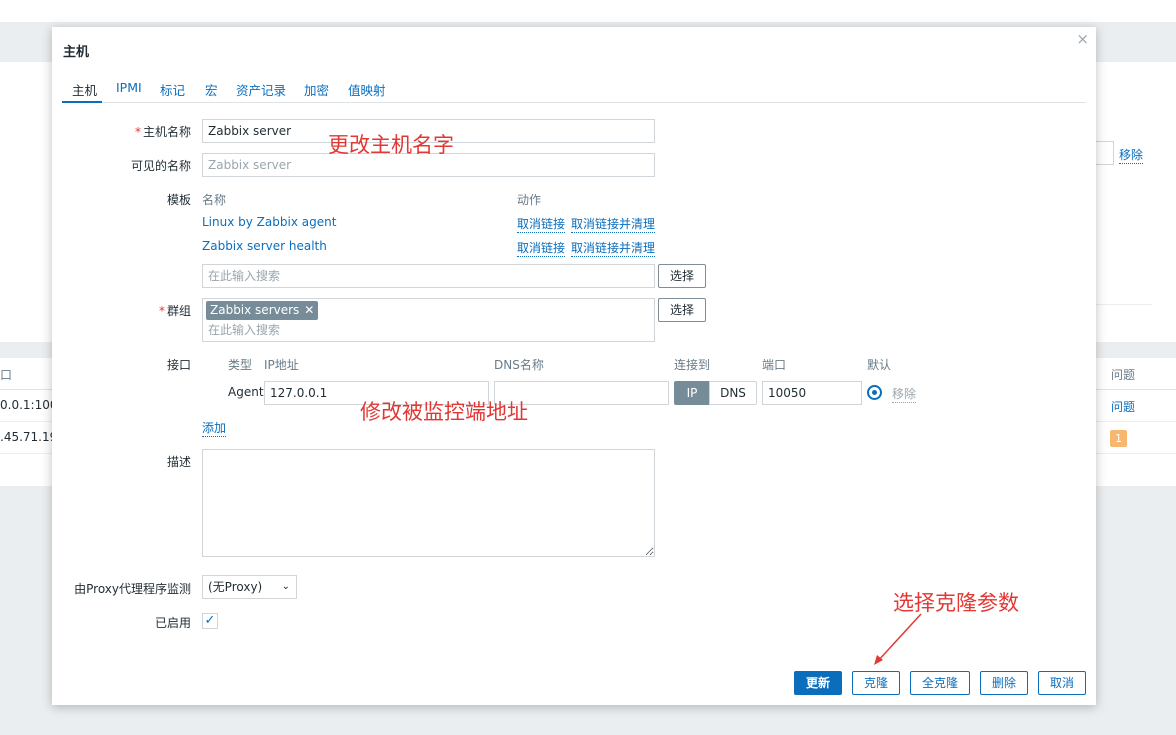  Describe the element at coordinates (214, 428) in the screenshot. I see `interface-add-link: 添加` at that location.